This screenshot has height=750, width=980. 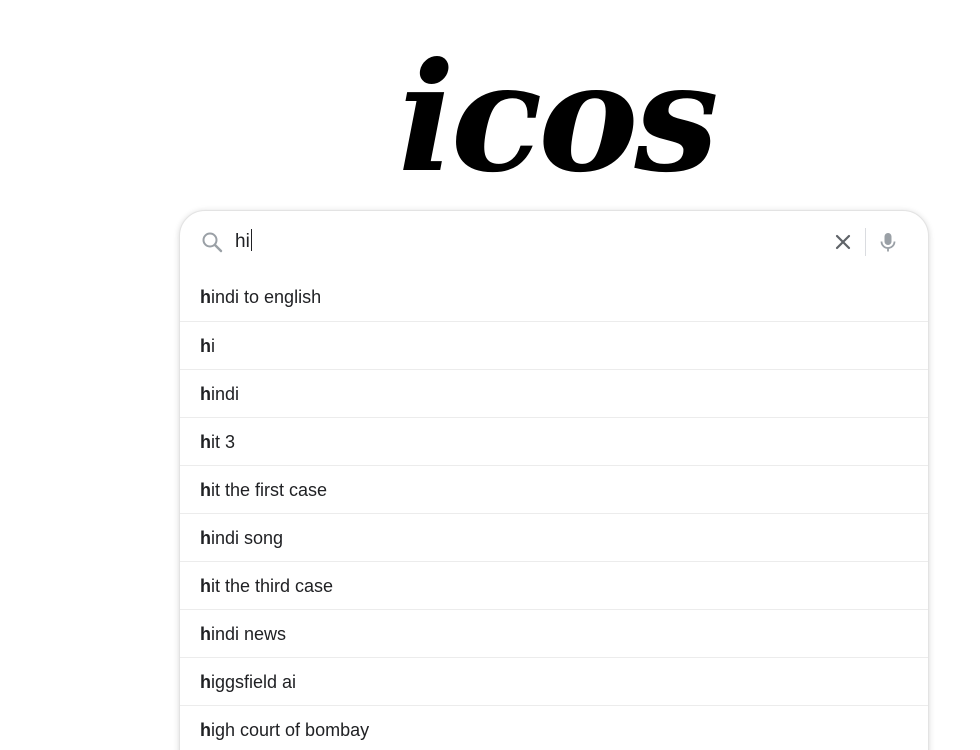 I want to click on close-icon, so click(x=843, y=242).